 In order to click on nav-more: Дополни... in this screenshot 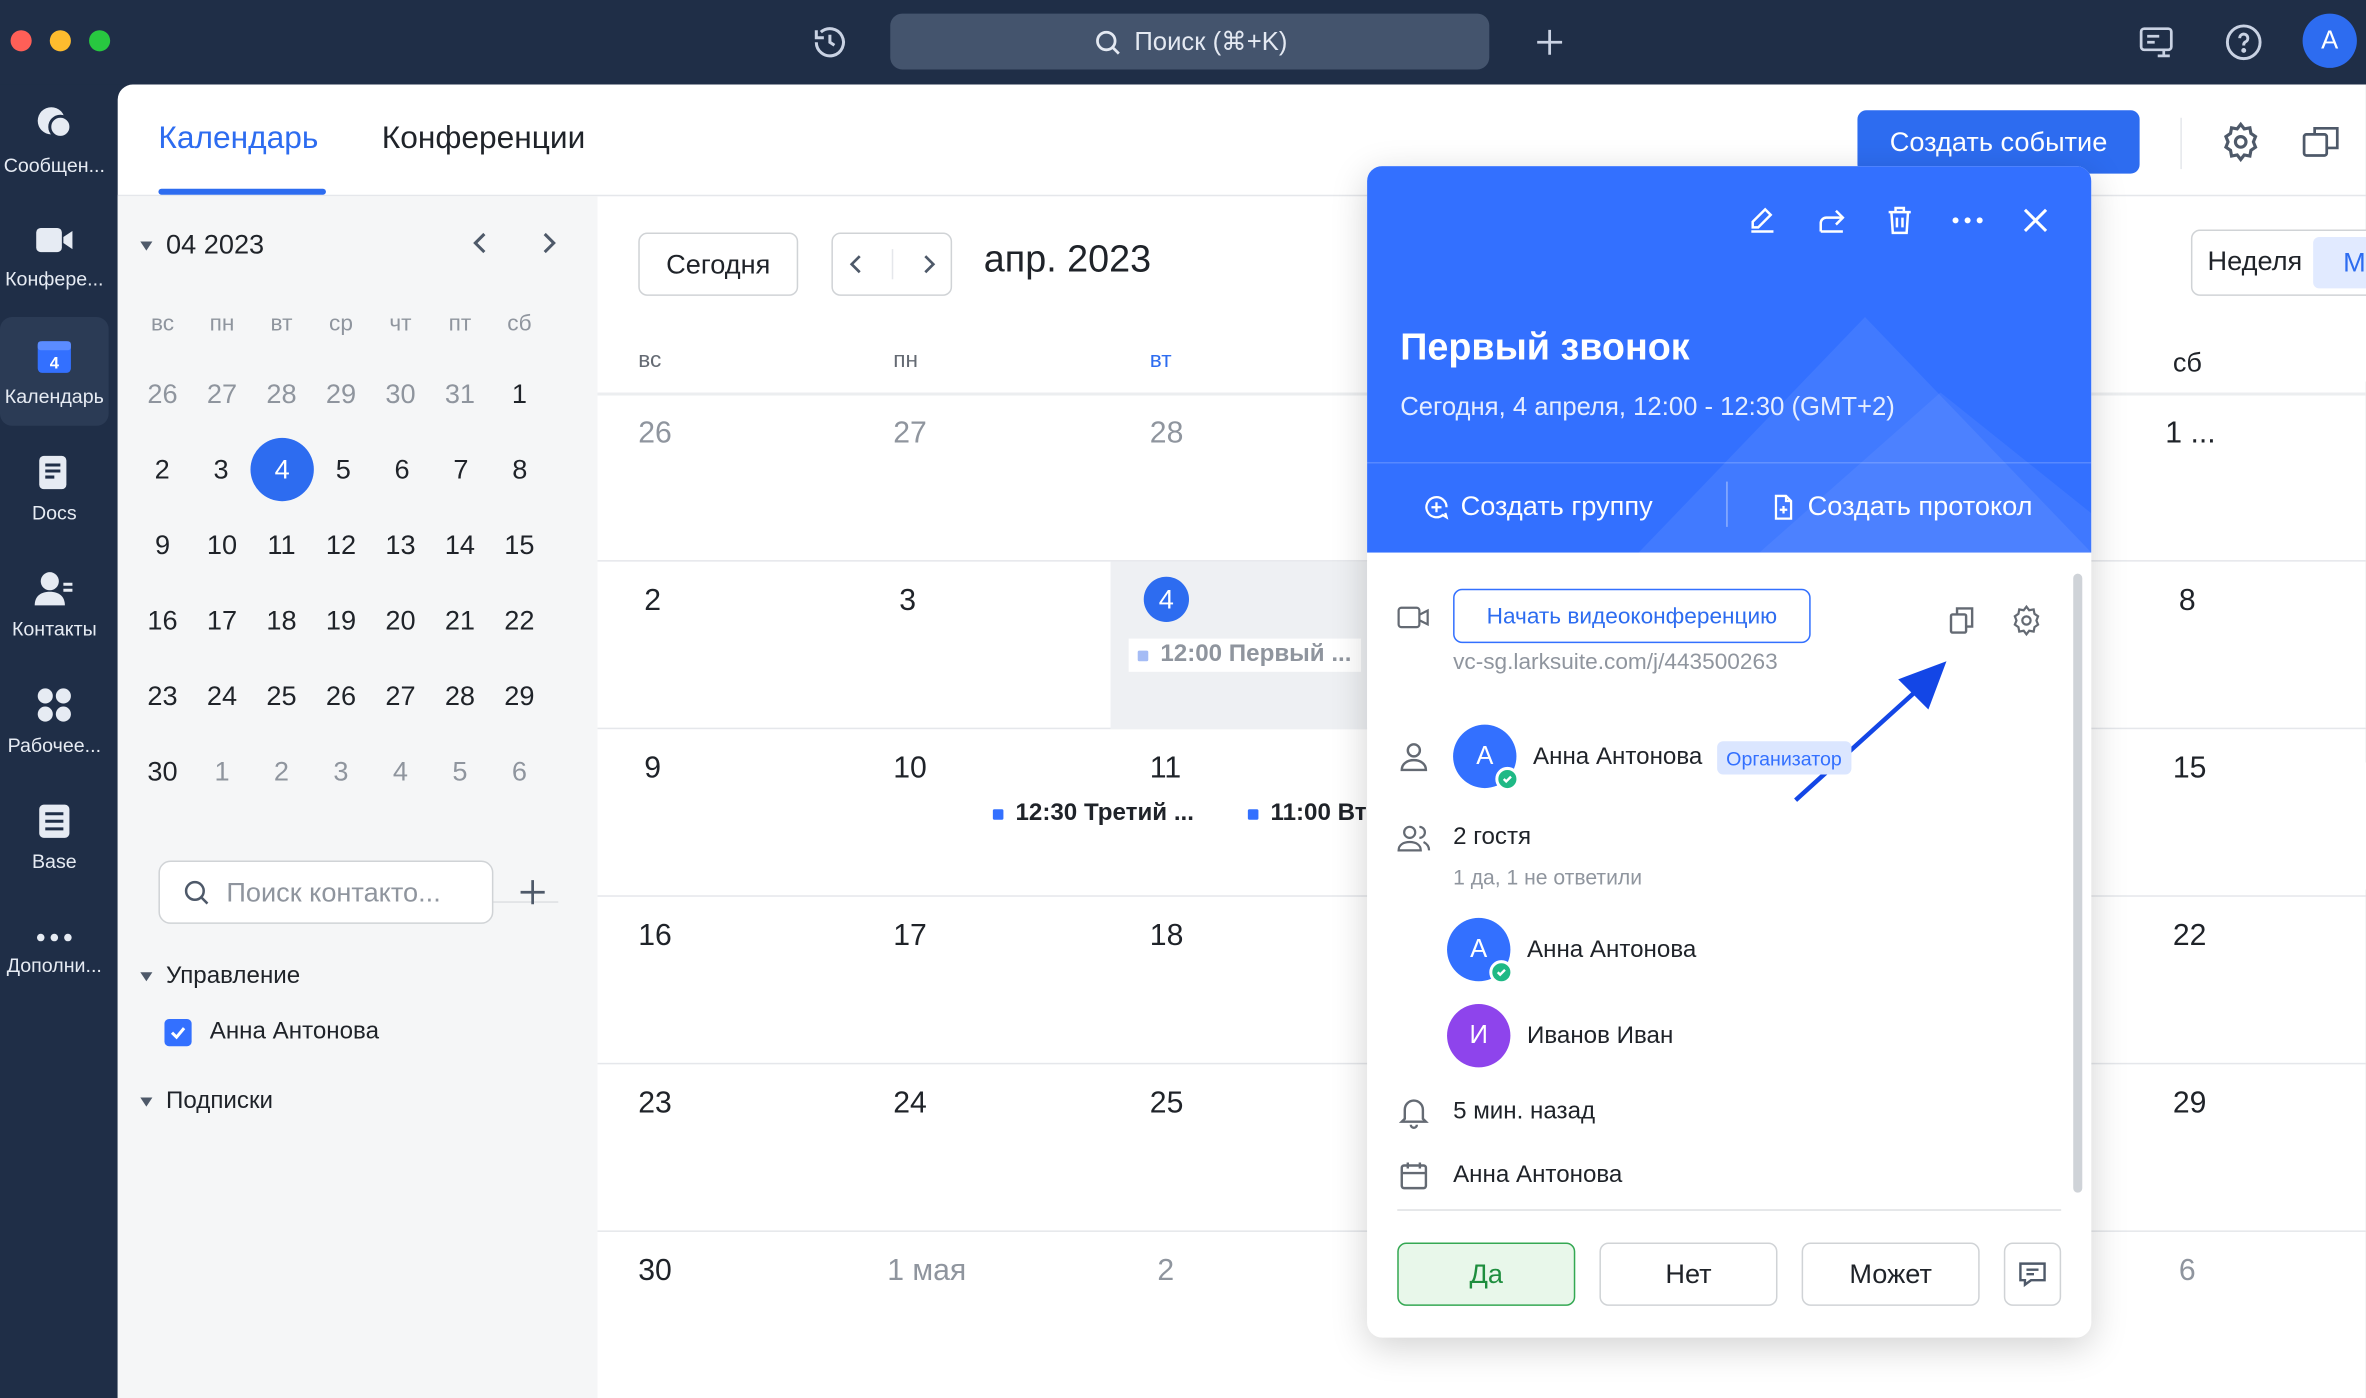, I will do `click(54, 952)`.